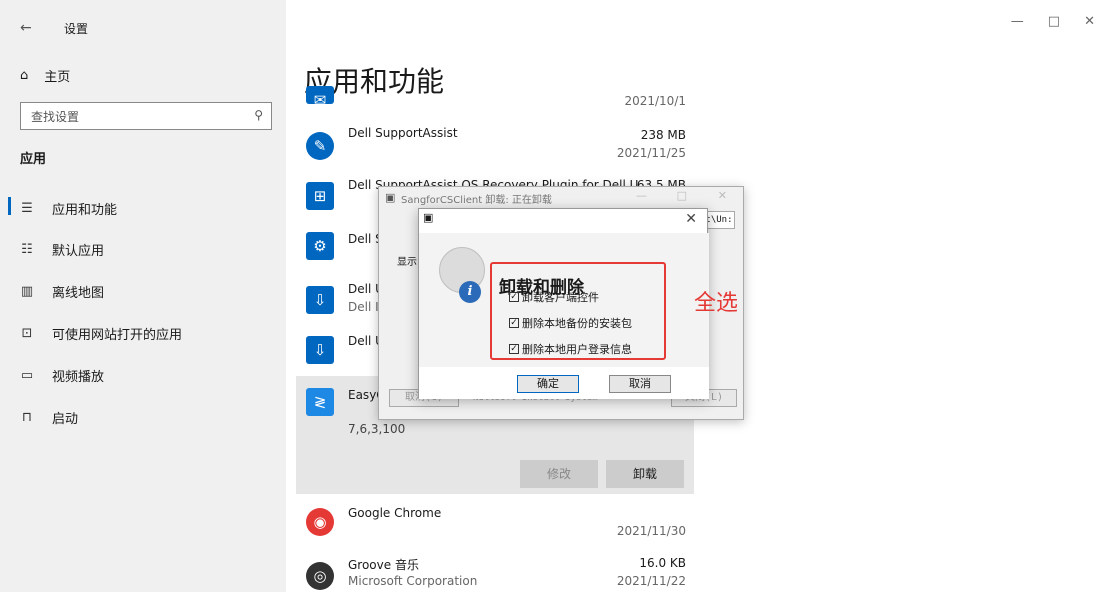 This screenshot has width=1105, height=592. What do you see at coordinates (258, 115) in the screenshot?
I see `search-icon: ⚲` at bounding box center [258, 115].